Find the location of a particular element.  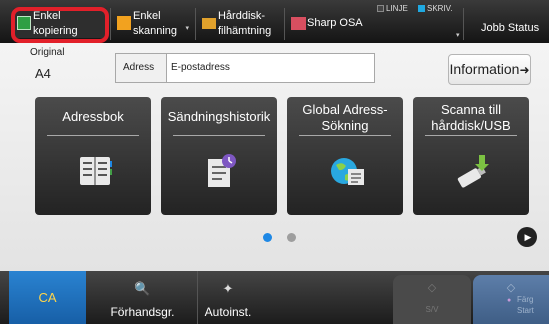

bw-start-button: ◇ S/V is located at coordinates (432, 299).